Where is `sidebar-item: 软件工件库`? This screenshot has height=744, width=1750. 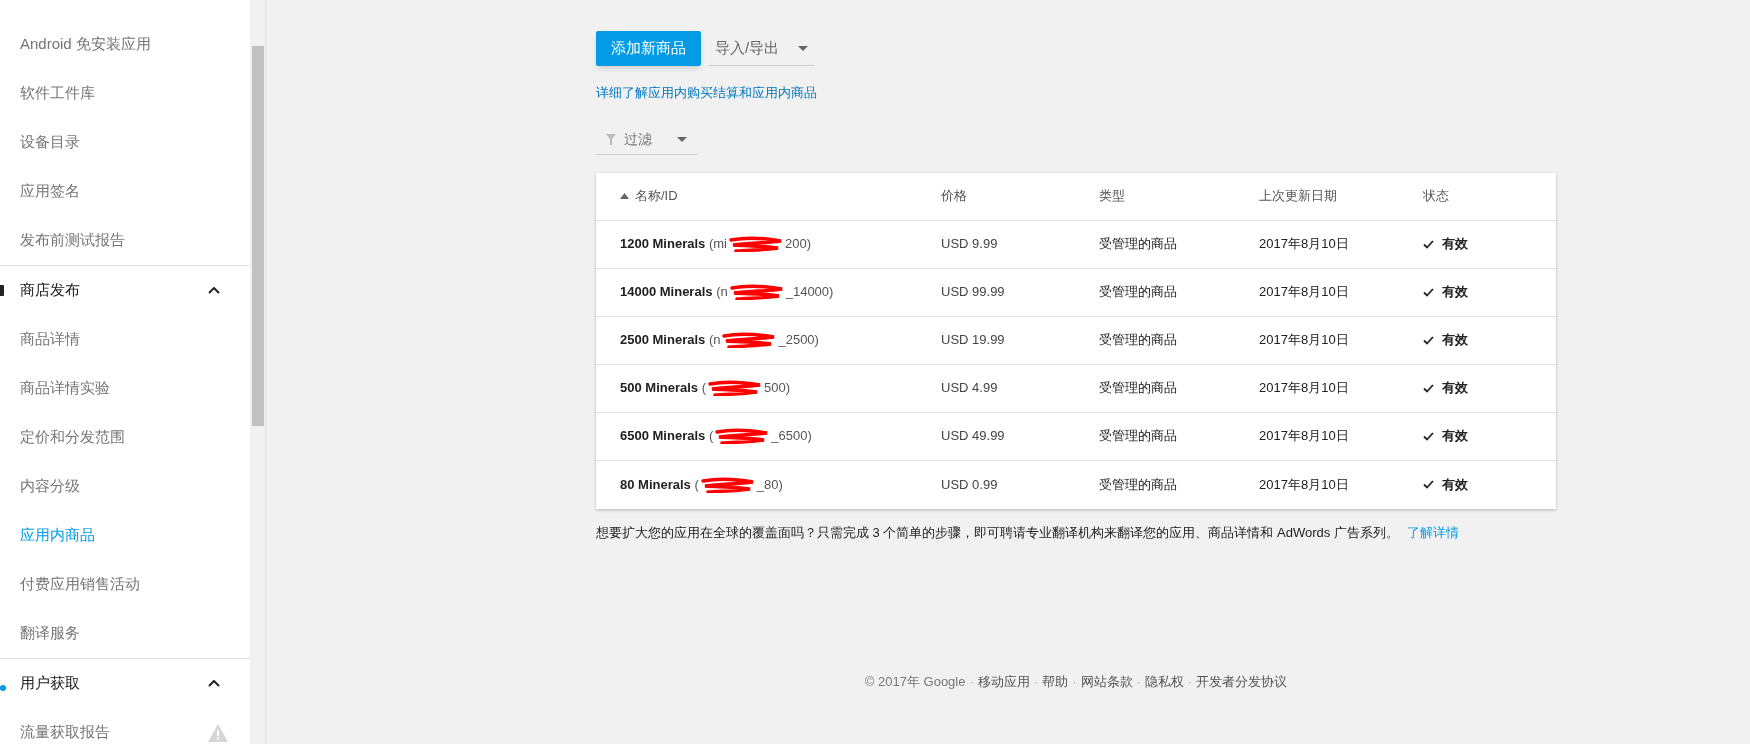 sidebar-item: 软件工件库 is located at coordinates (125, 93).